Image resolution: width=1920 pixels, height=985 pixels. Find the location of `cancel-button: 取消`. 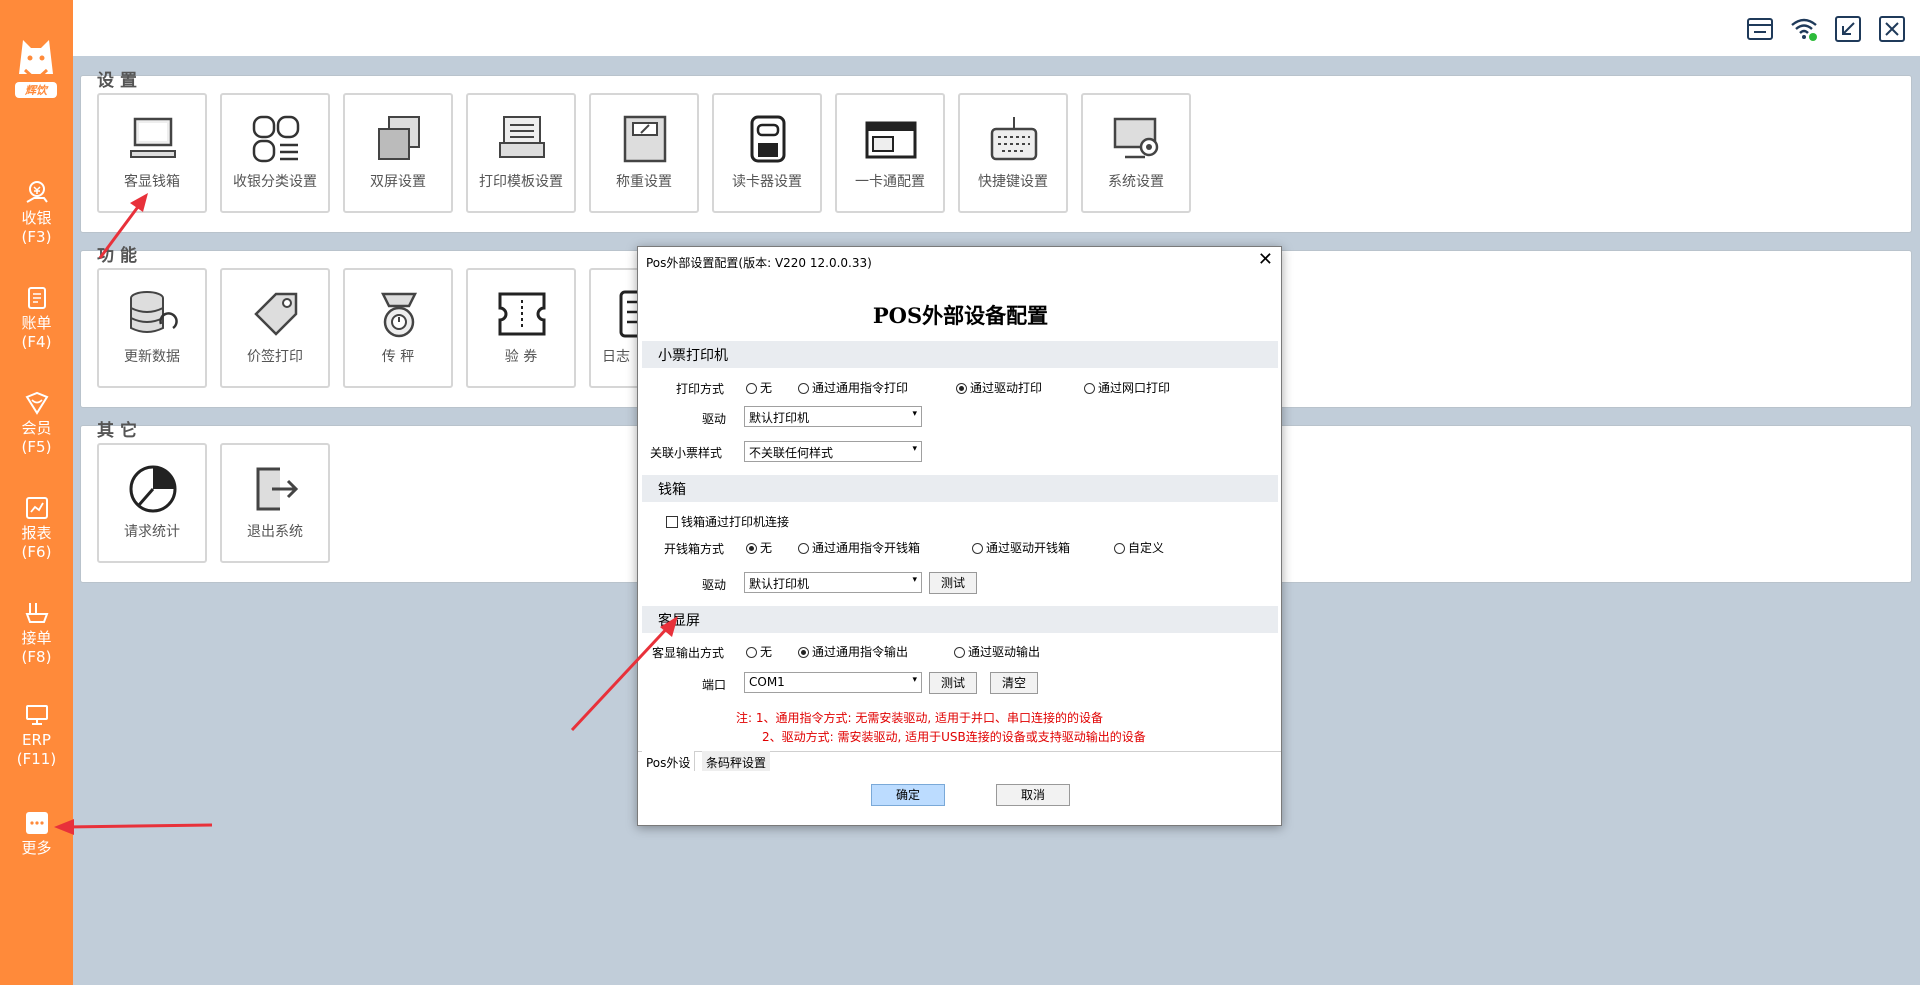

cancel-button: 取消 is located at coordinates (1033, 795).